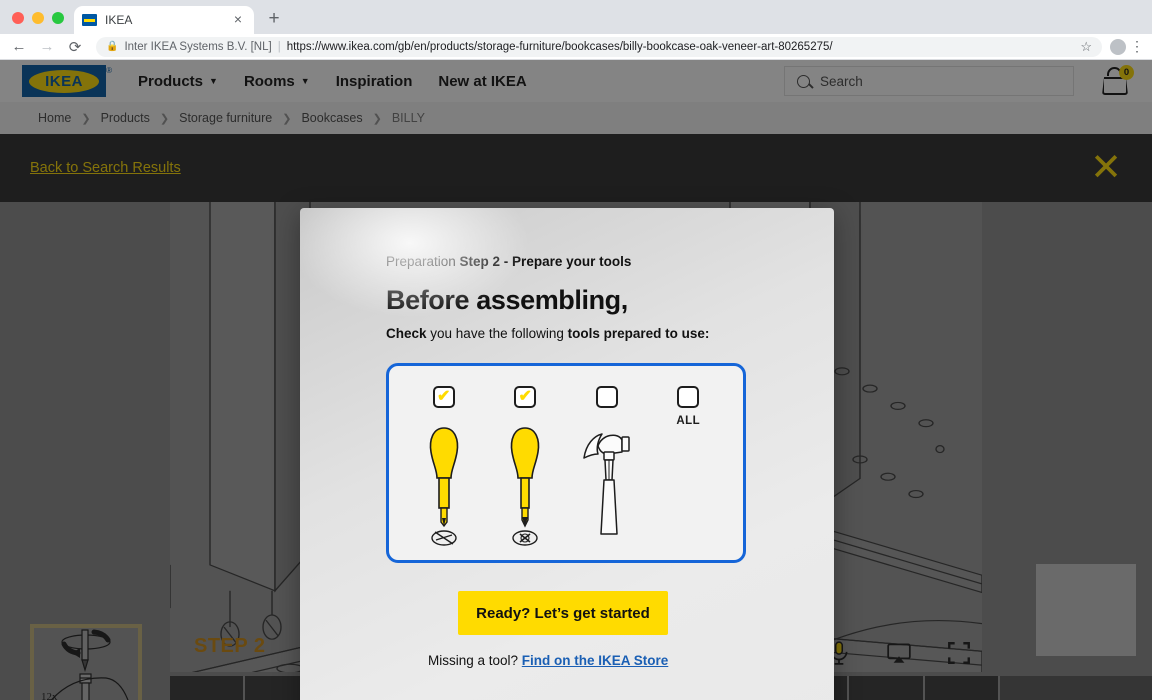 The height and width of the screenshot is (700, 1152). Describe the element at coordinates (164, 20) in the screenshot. I see `browser-tab: IKEA ×` at that location.